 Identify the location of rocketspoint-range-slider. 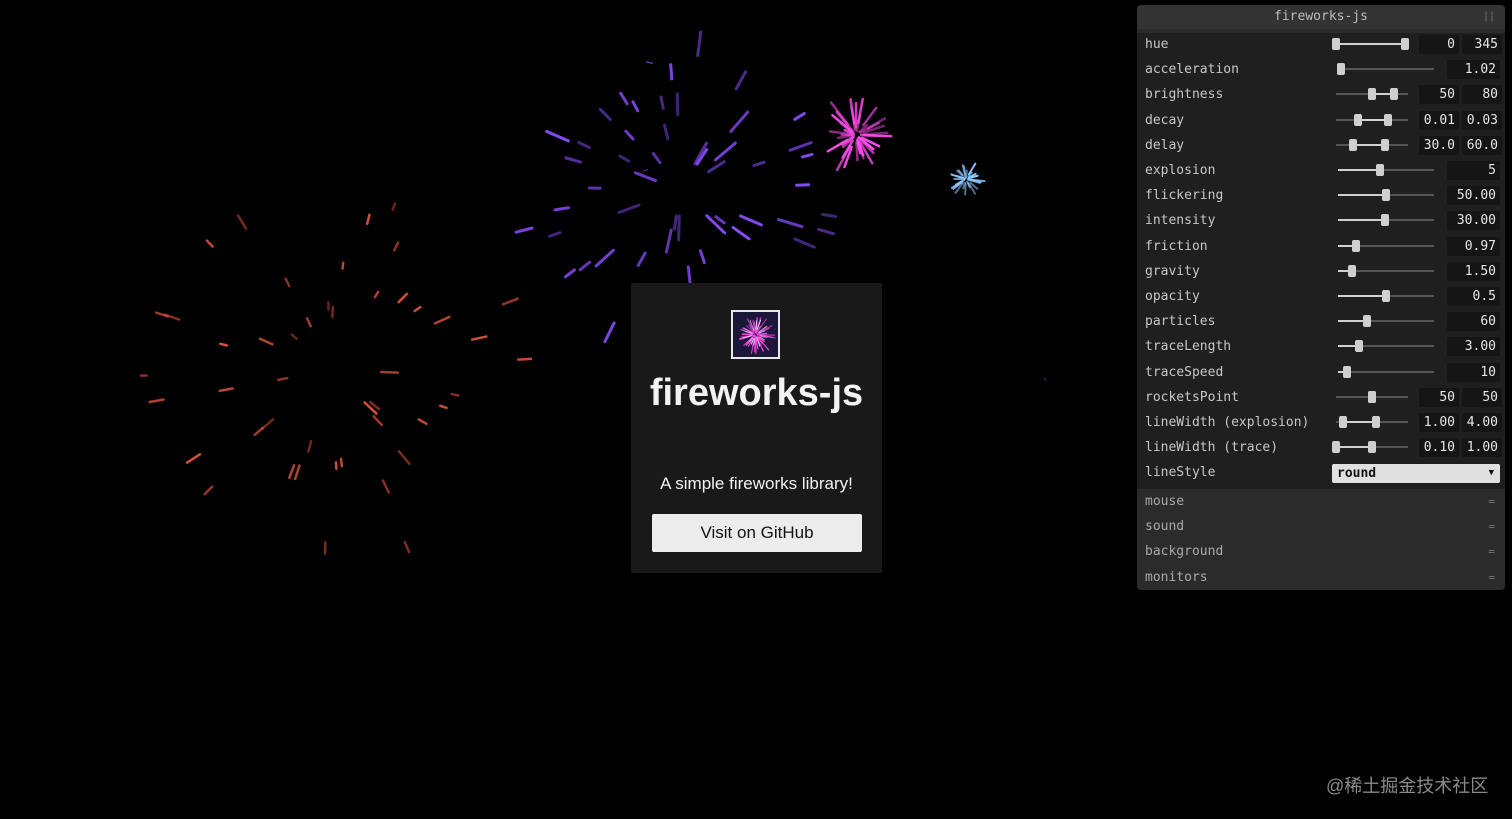
(1372, 397).